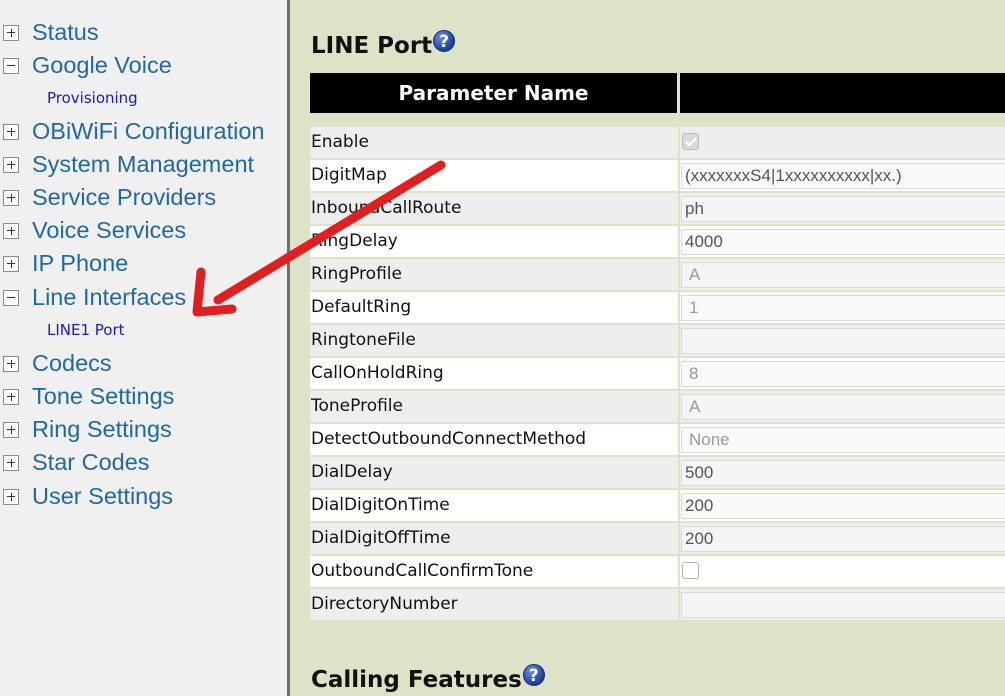 The width and height of the screenshot is (1005, 696). Describe the element at coordinates (494, 571) in the screenshot. I see `parameter-name: OutboundCallConfirmTone` at that location.